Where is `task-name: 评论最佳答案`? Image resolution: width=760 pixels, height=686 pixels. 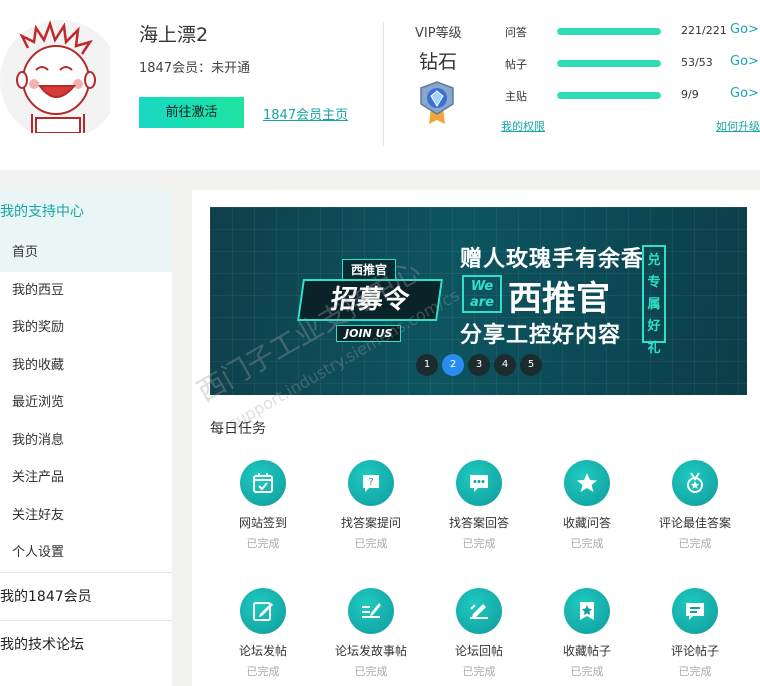 task-name: 评论最佳答案 is located at coordinates (694, 523).